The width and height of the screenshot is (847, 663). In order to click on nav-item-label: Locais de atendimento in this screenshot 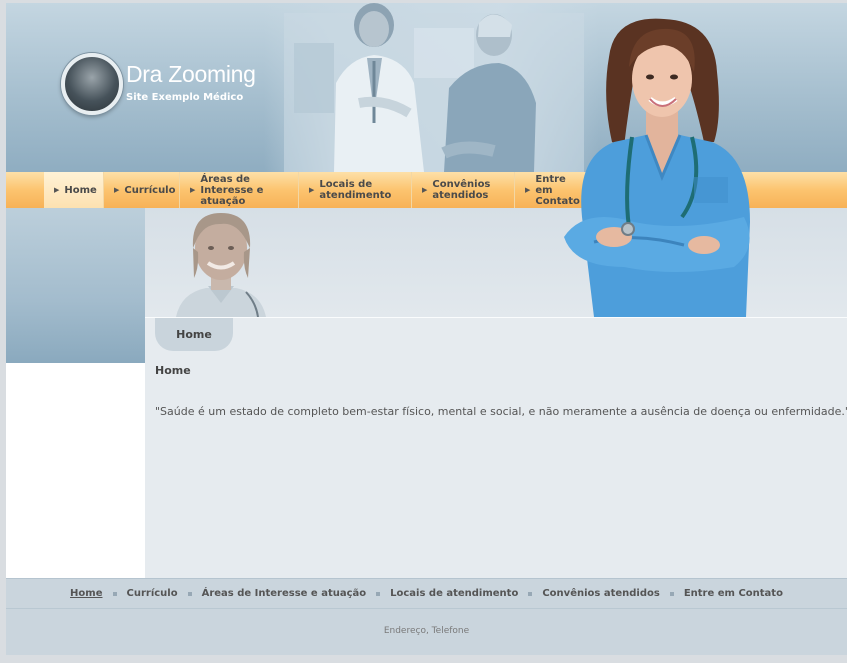, I will do `click(355, 190)`.